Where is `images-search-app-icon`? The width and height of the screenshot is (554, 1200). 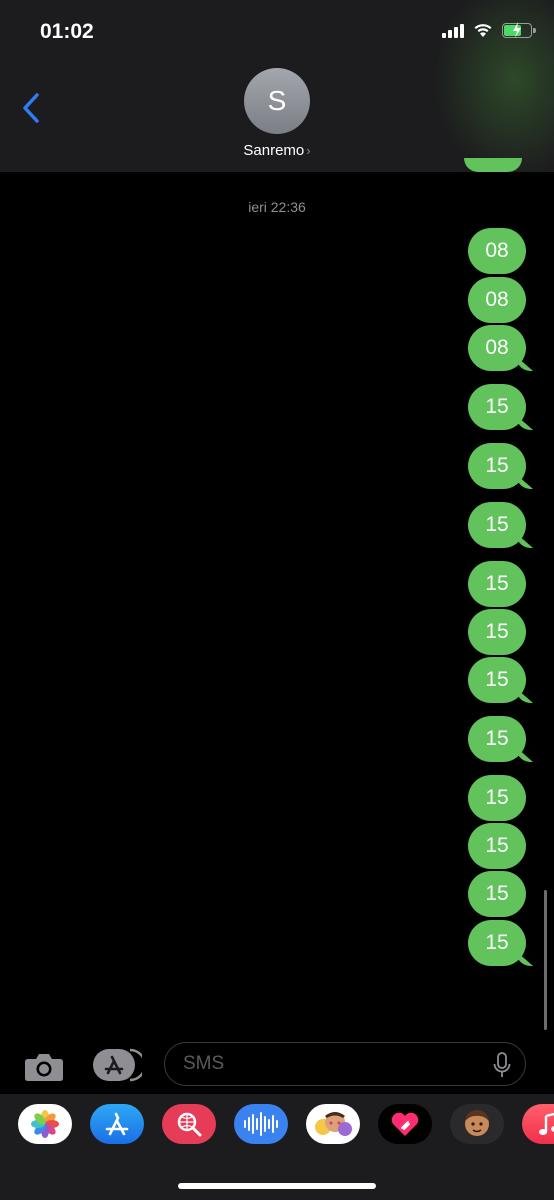
images-search-app-icon is located at coordinates (189, 1124).